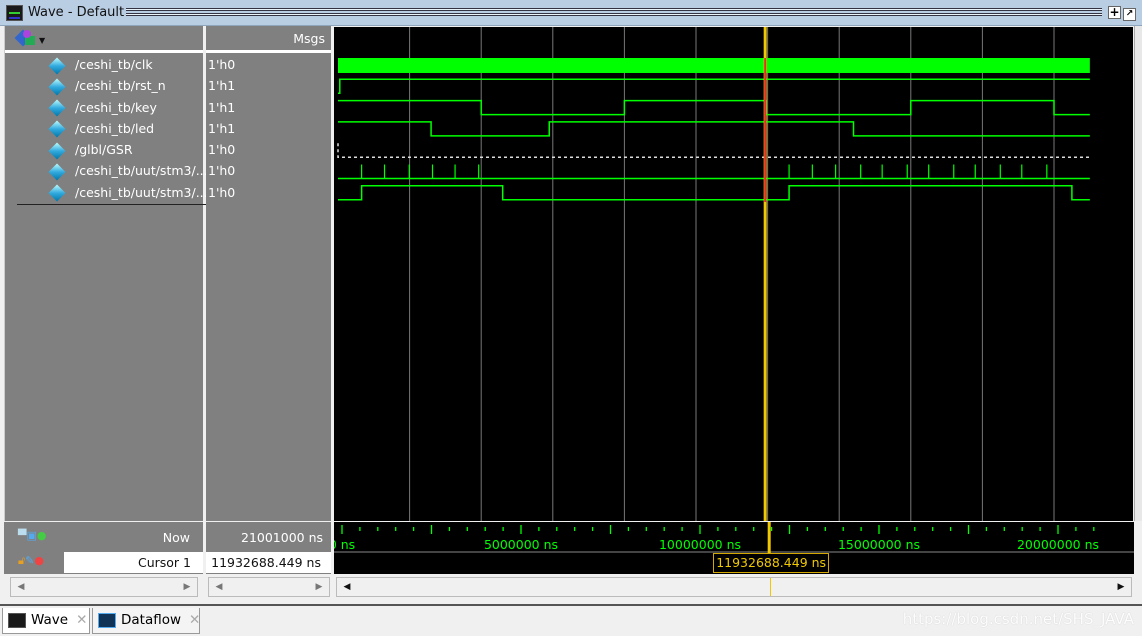 This screenshot has height=636, width=1142. I want to click on cursor-lock-icons: 🔓︎✎●, so click(31, 561).